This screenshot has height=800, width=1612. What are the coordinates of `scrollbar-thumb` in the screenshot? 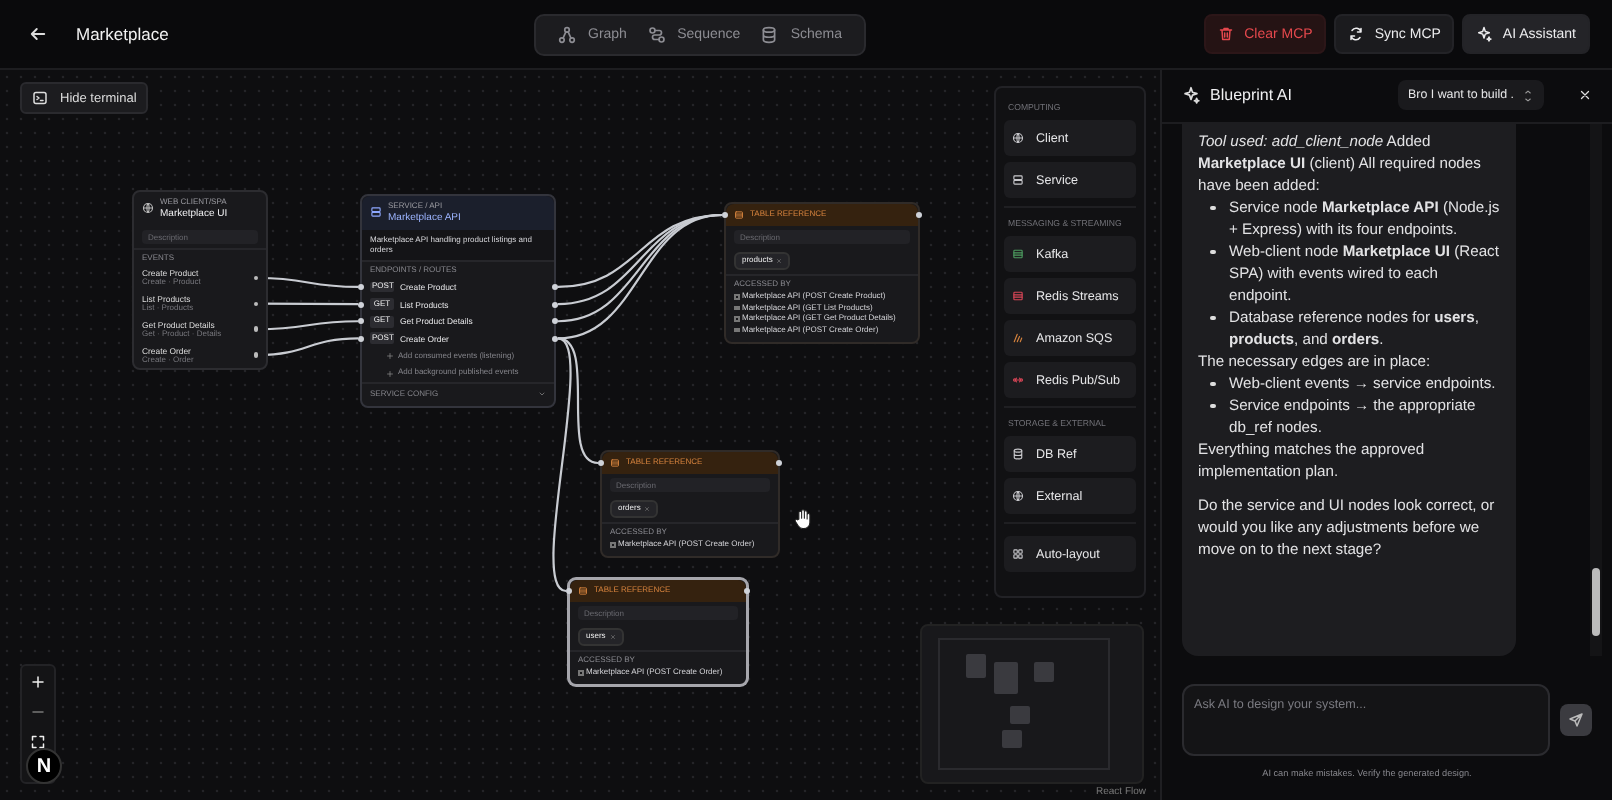 It's located at (1596, 602).